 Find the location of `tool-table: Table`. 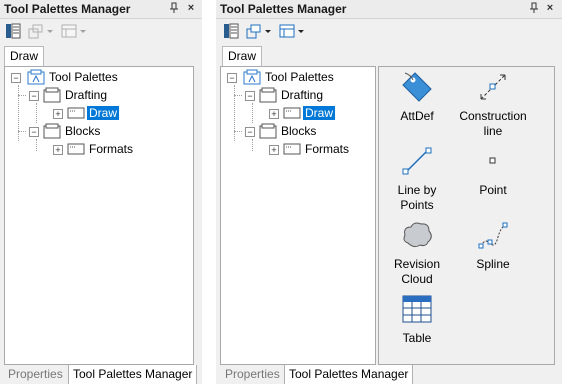

tool-table: Table is located at coordinates (417, 320).